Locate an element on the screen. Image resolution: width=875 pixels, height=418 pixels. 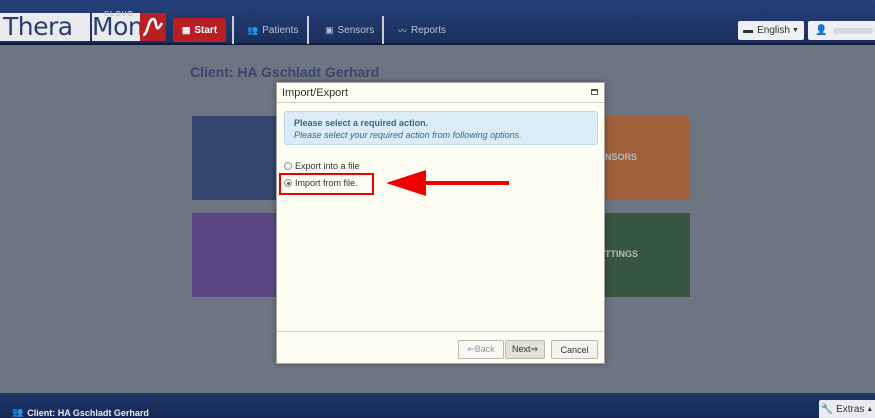
cancel-button: Cancel is located at coordinates (574, 349).